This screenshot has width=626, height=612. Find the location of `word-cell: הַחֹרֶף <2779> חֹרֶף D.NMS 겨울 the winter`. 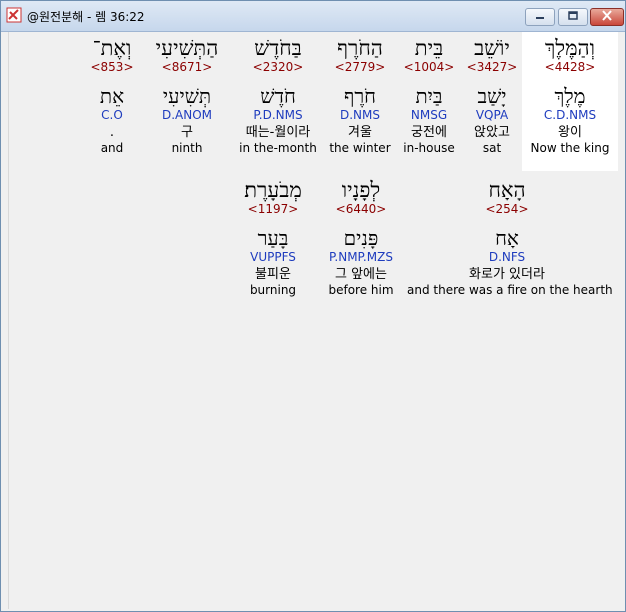

word-cell: הַחֹרֶף <2779> חֹרֶף D.NMS 겨울 the winter is located at coordinates (360, 95).